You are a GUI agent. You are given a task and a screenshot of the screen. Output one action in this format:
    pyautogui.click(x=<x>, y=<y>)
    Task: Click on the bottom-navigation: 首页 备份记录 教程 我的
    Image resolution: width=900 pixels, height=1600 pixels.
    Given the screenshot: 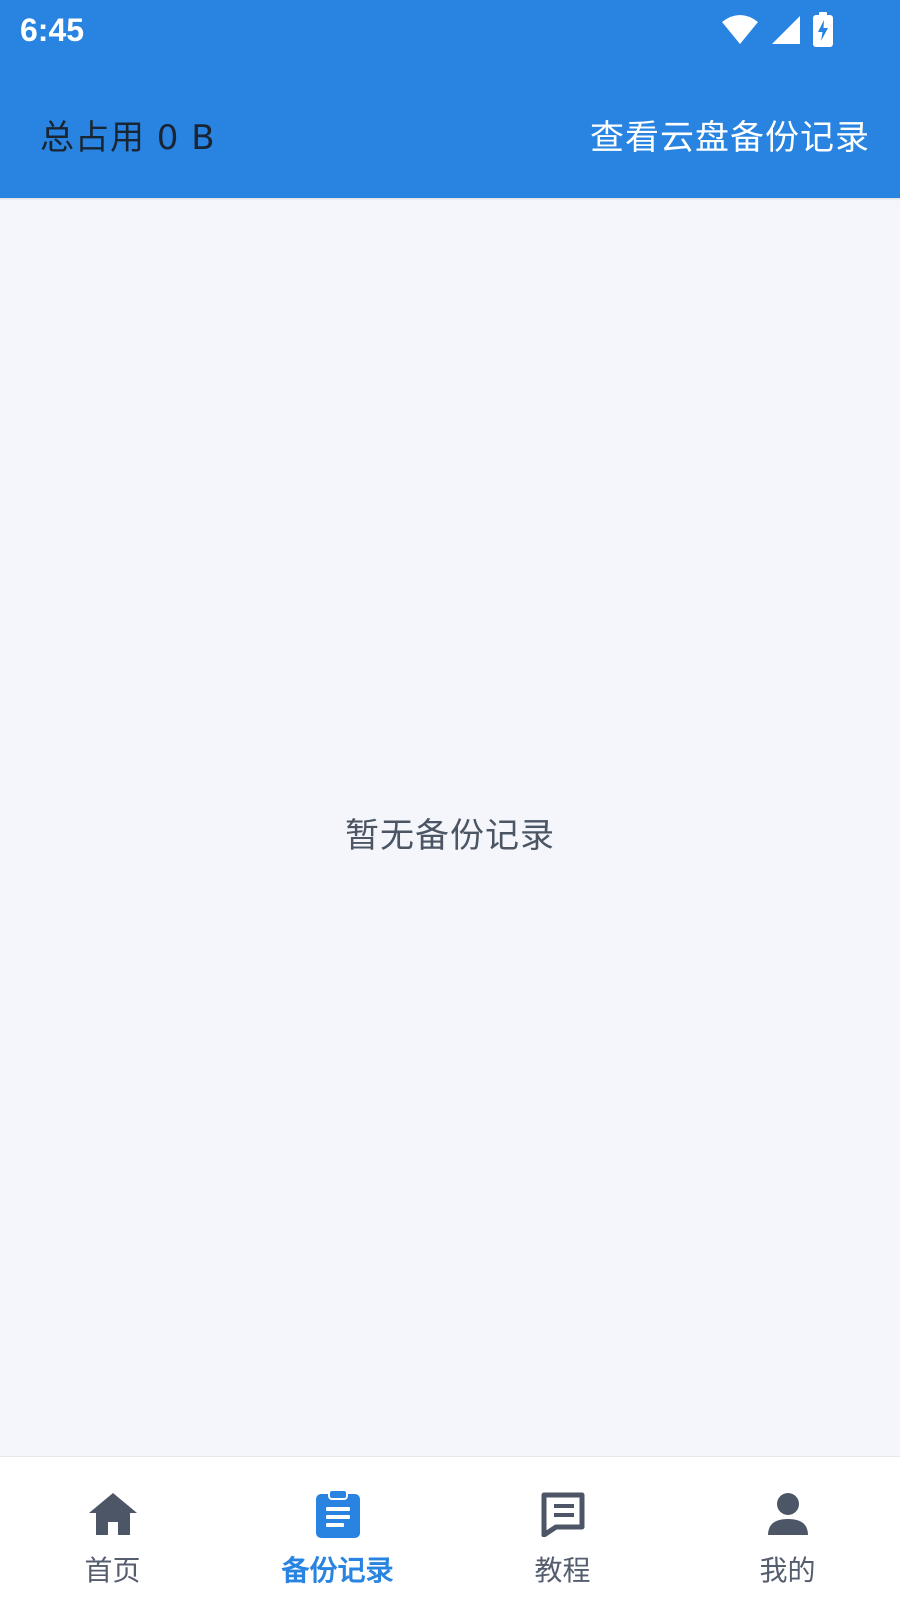 What is the action you would take?
    pyautogui.click(x=450, y=1528)
    